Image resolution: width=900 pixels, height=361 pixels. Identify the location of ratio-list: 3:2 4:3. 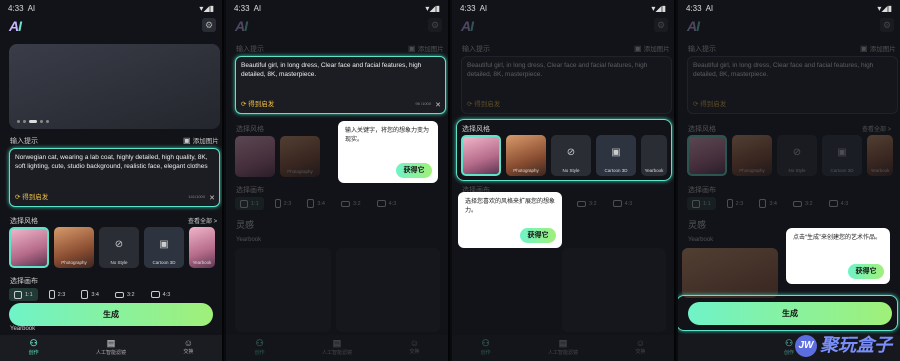
(604, 203).